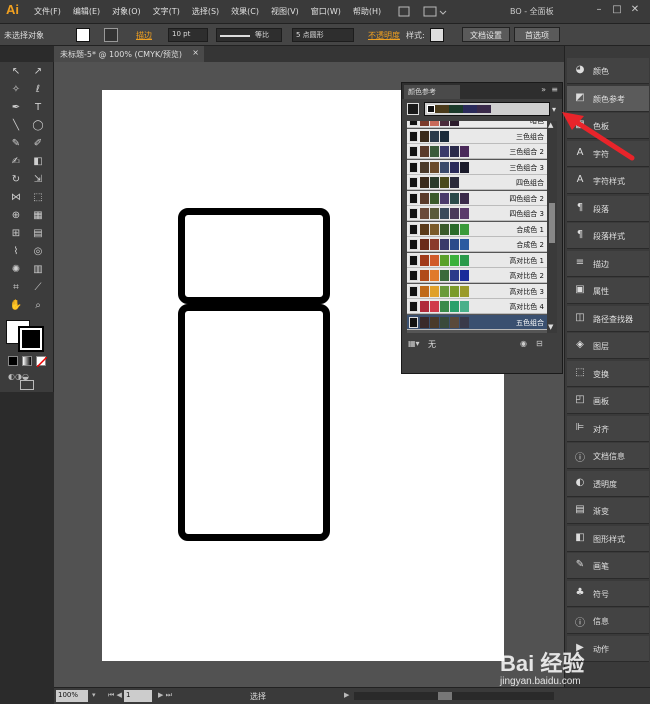 This screenshot has width=650, height=704. I want to click on dock-item: A 字符样式, so click(608, 181).